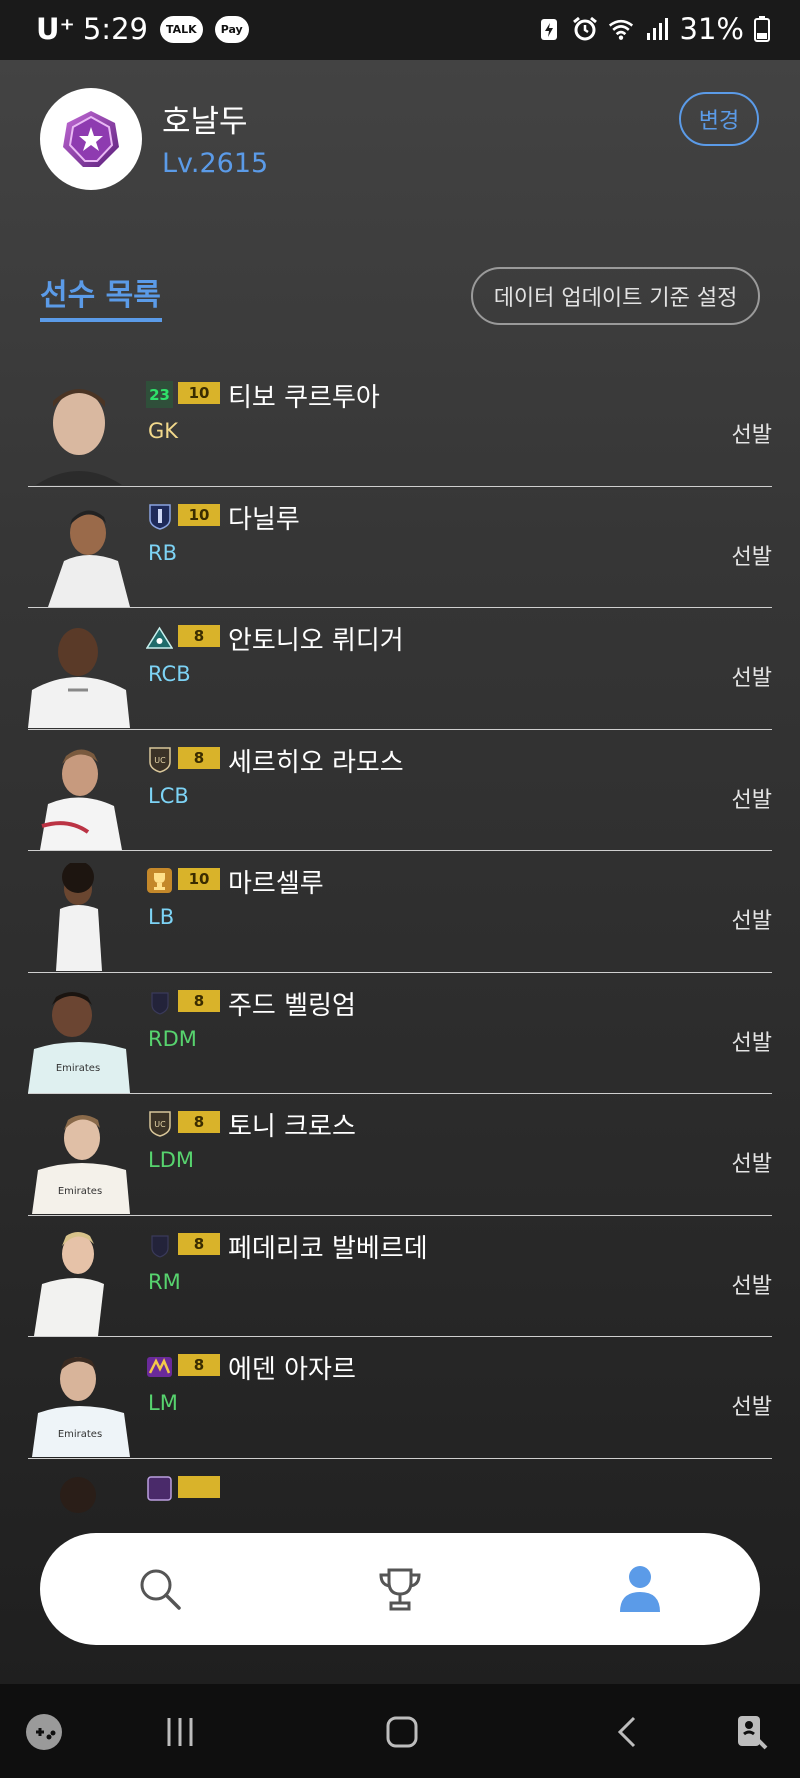 The width and height of the screenshot is (800, 1778). What do you see at coordinates (199, 1486) in the screenshot?
I see `grade-badge` at bounding box center [199, 1486].